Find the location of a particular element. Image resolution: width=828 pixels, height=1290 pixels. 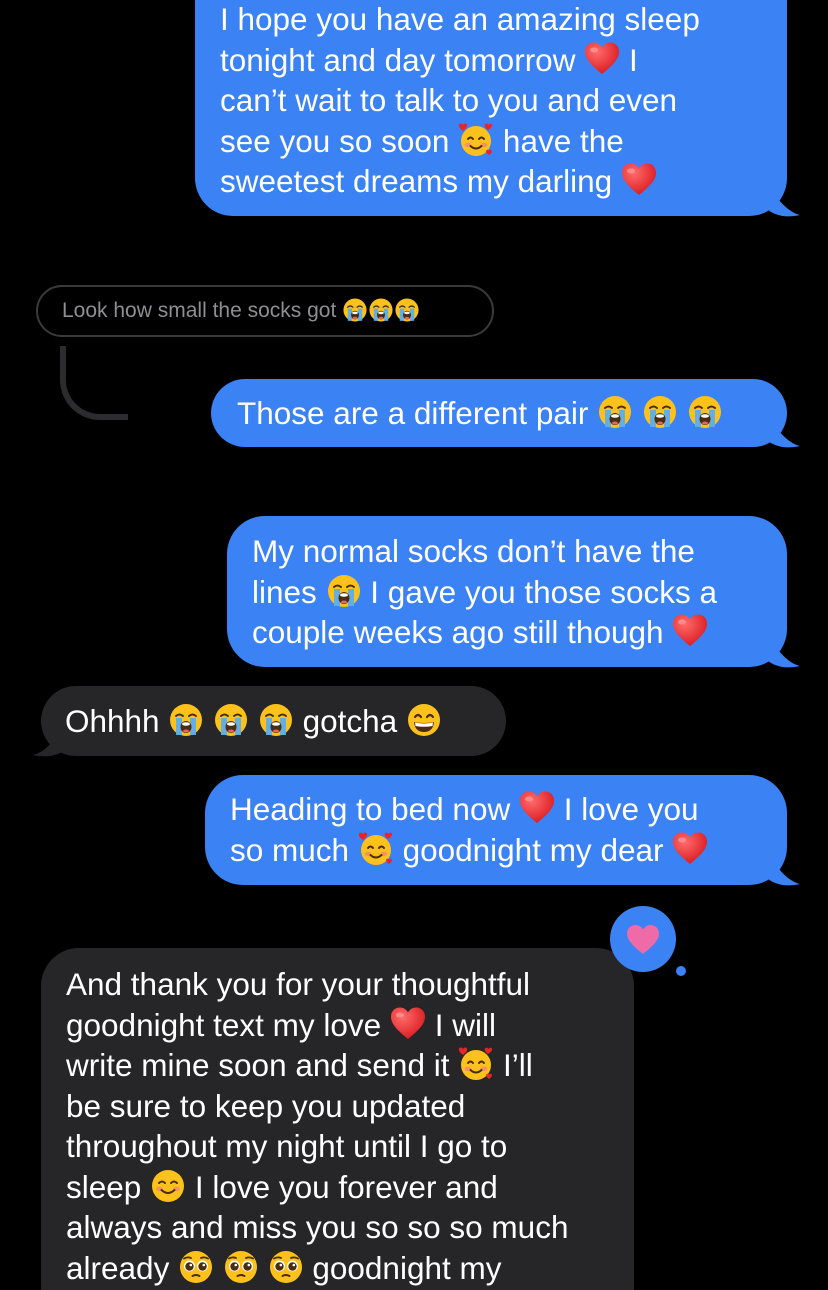

message-text: I gave you those socks a is located at coordinates (539, 591).